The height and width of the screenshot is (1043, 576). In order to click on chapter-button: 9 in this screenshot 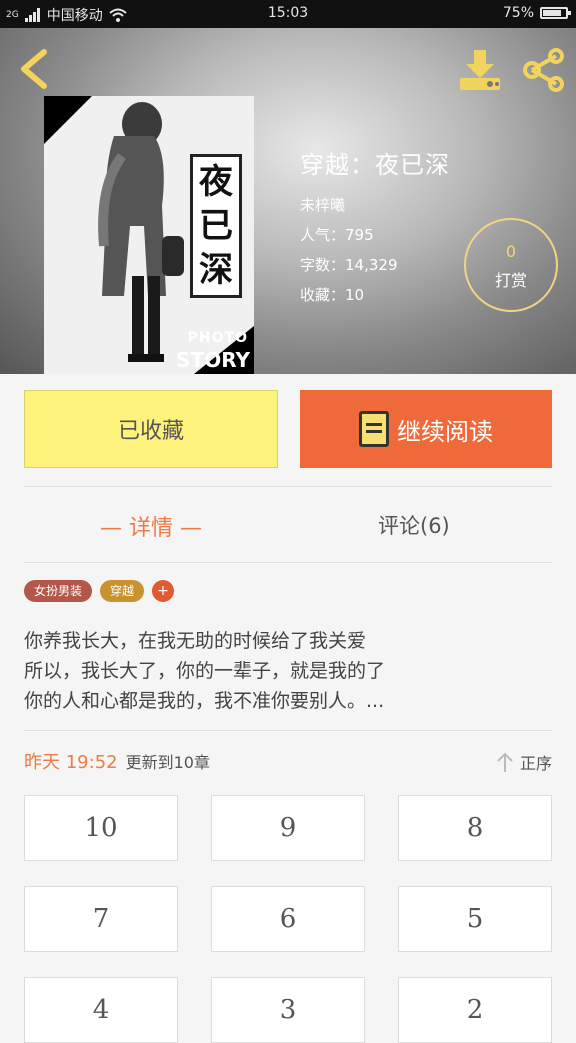, I will do `click(288, 828)`.